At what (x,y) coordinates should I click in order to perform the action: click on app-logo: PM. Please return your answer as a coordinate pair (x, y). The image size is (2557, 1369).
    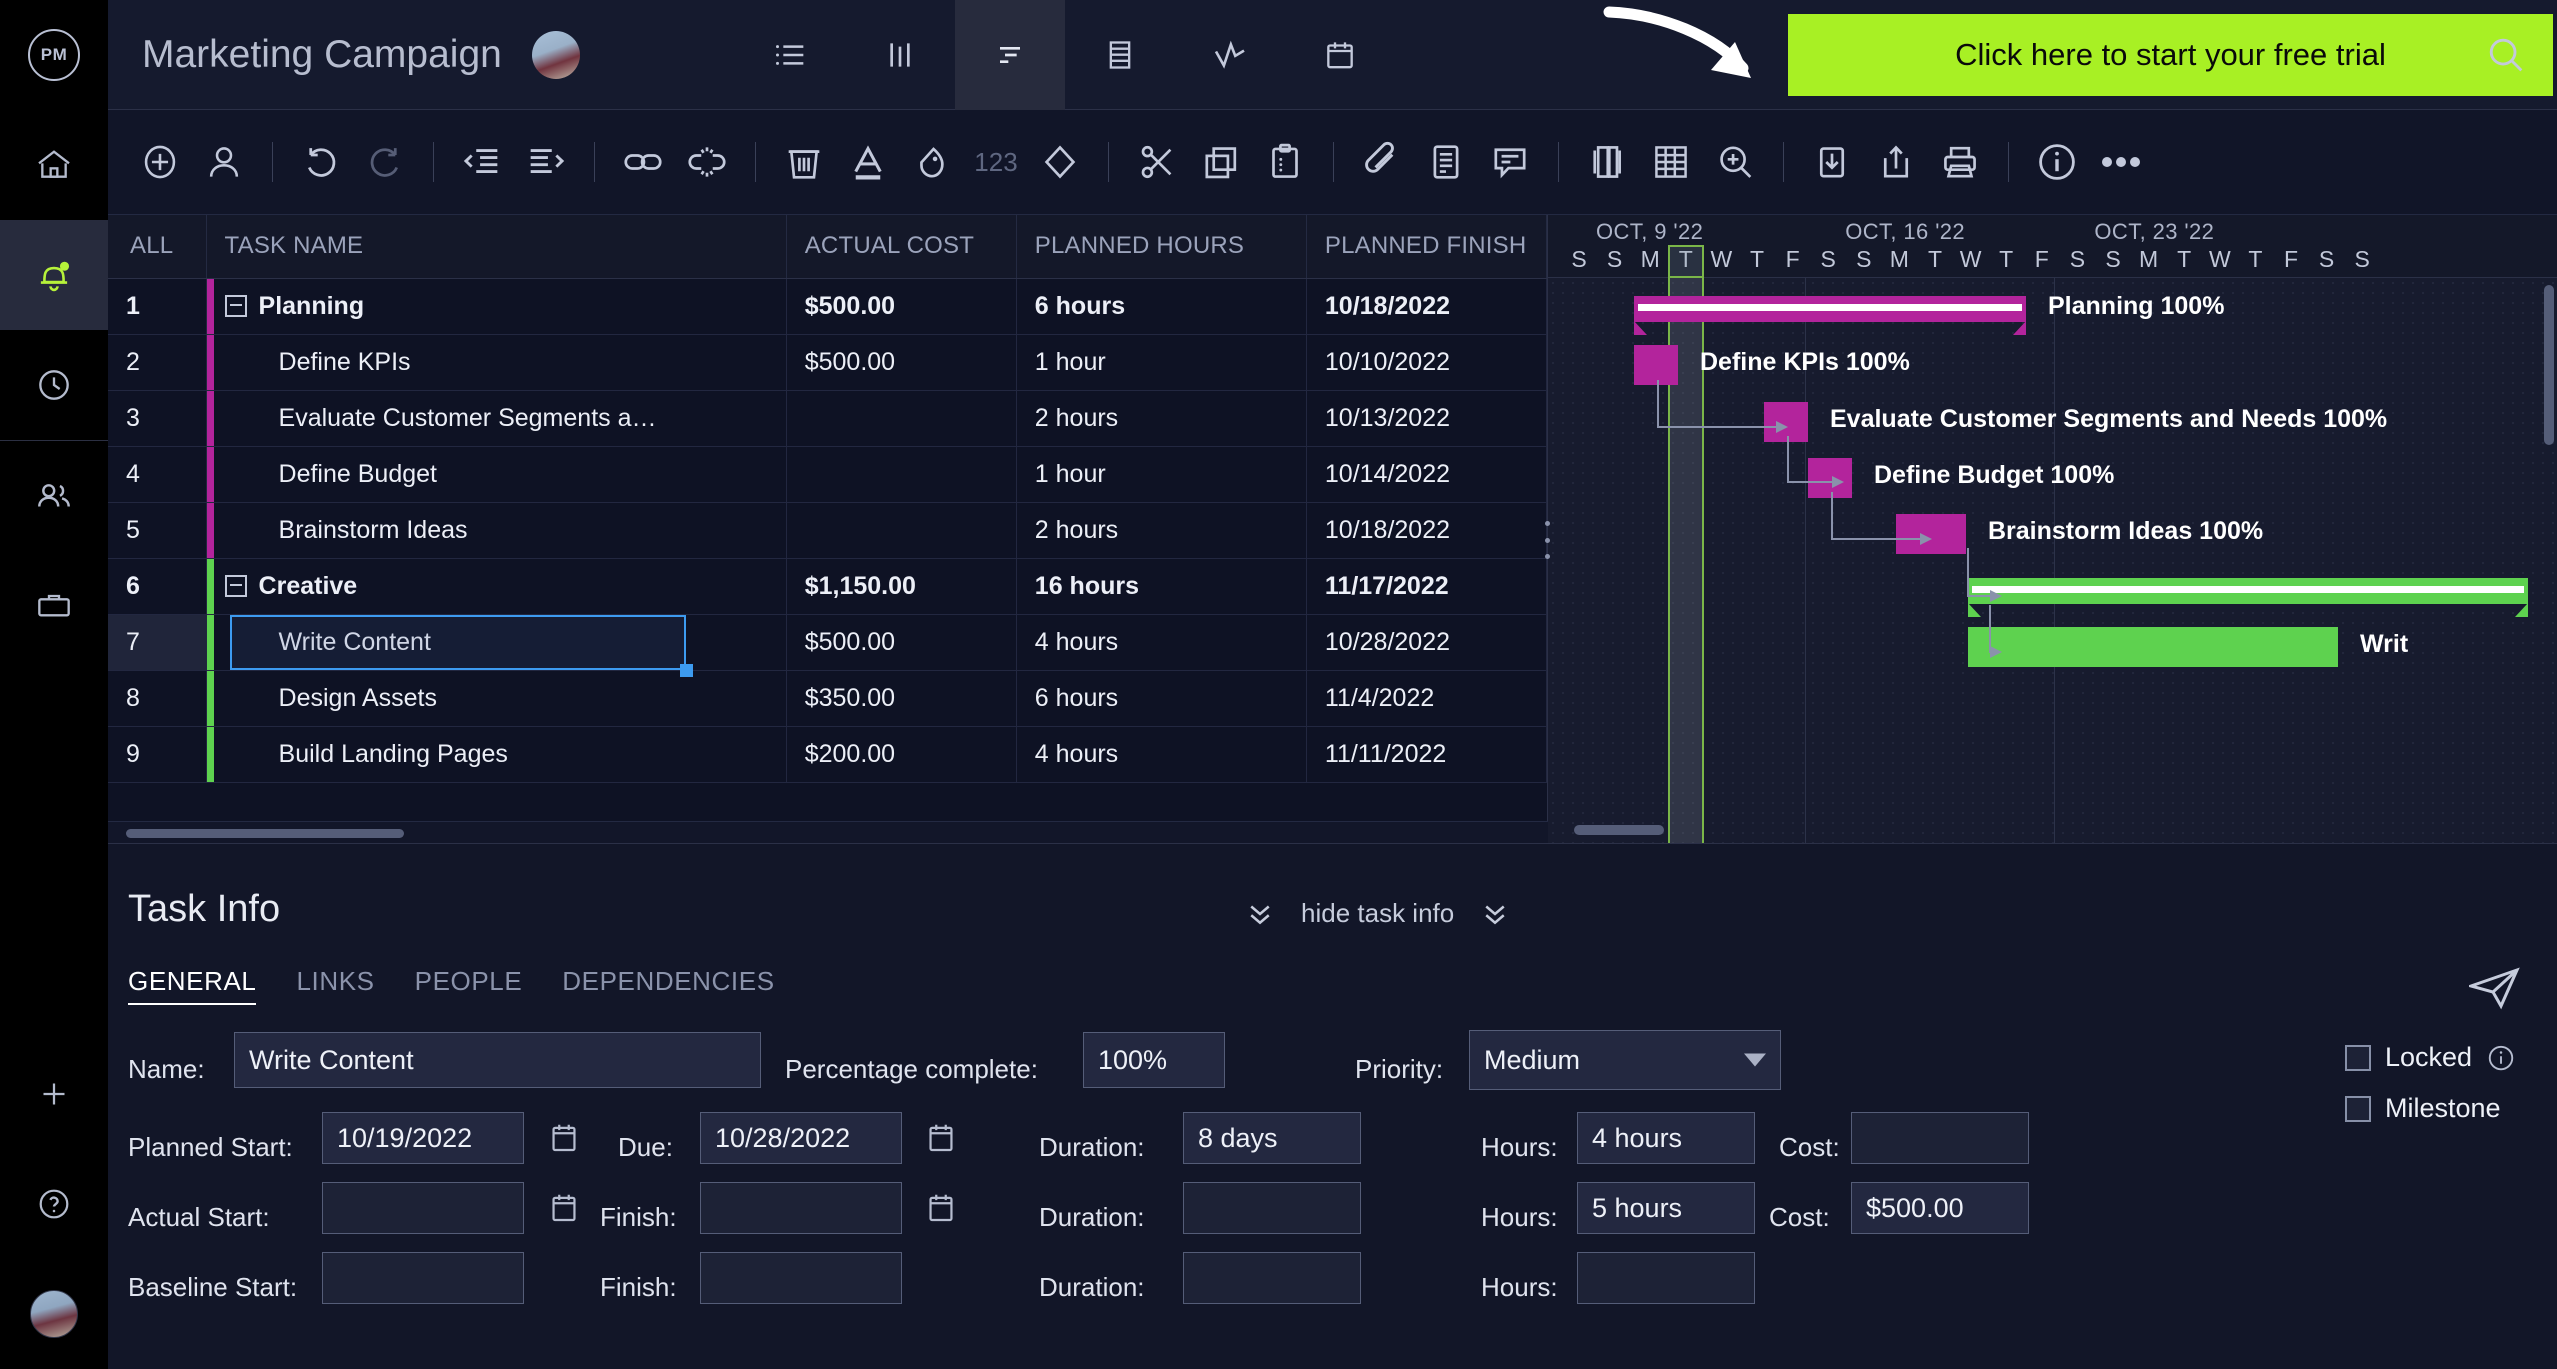
    Looking at the image, I should click on (54, 55).